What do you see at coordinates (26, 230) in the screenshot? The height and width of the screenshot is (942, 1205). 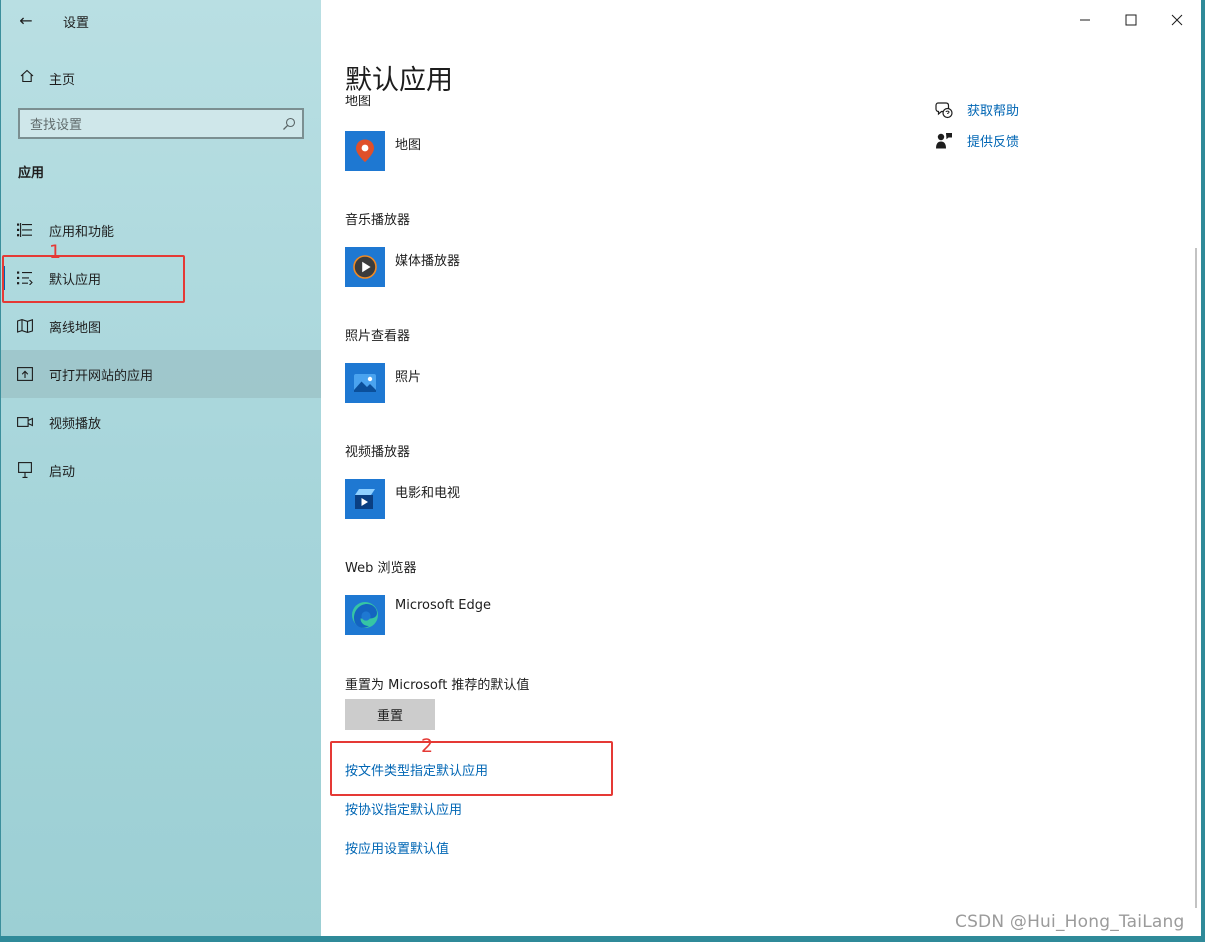 I see `apps-features-icon` at bounding box center [26, 230].